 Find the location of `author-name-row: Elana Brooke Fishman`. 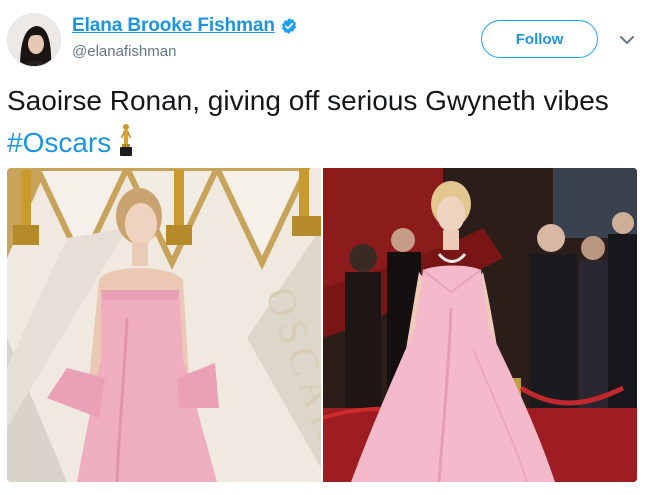

author-name-row: Elana Brooke Fishman is located at coordinates (185, 26).